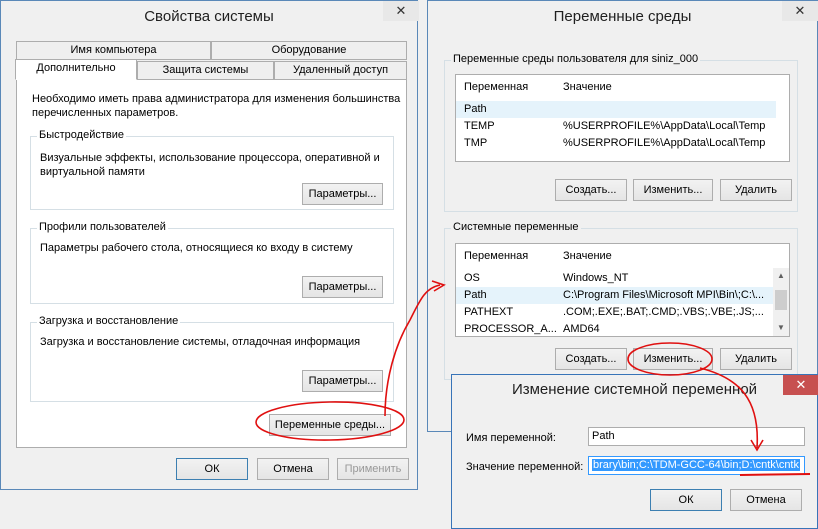 Image resolution: width=818 pixels, height=529 pixels. What do you see at coordinates (309, 50) in the screenshot?
I see `tab-hardware: Оборудование` at bounding box center [309, 50].